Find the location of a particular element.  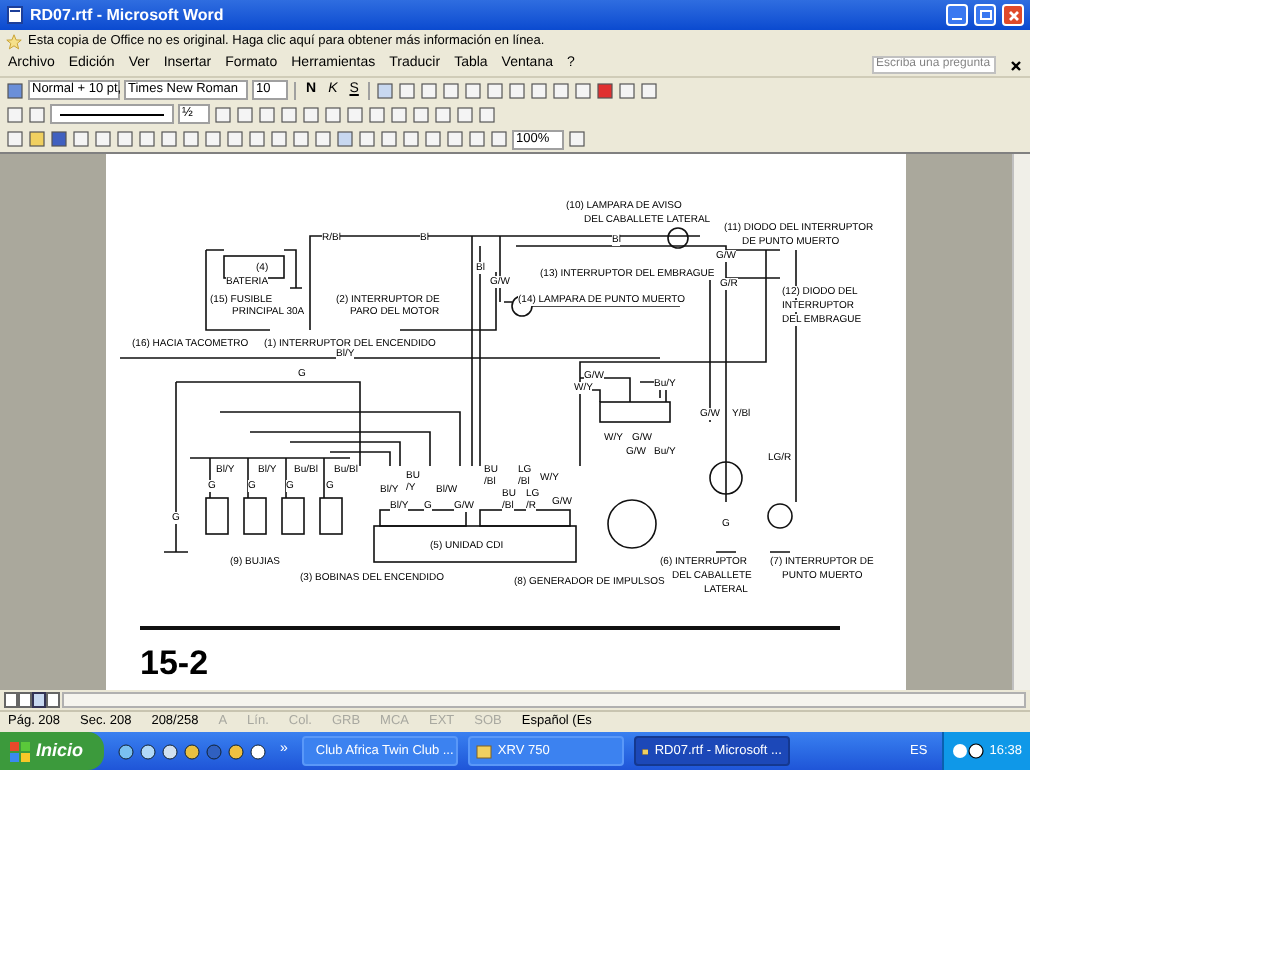

vertical-scrollbar is located at coordinates (1021, 422).